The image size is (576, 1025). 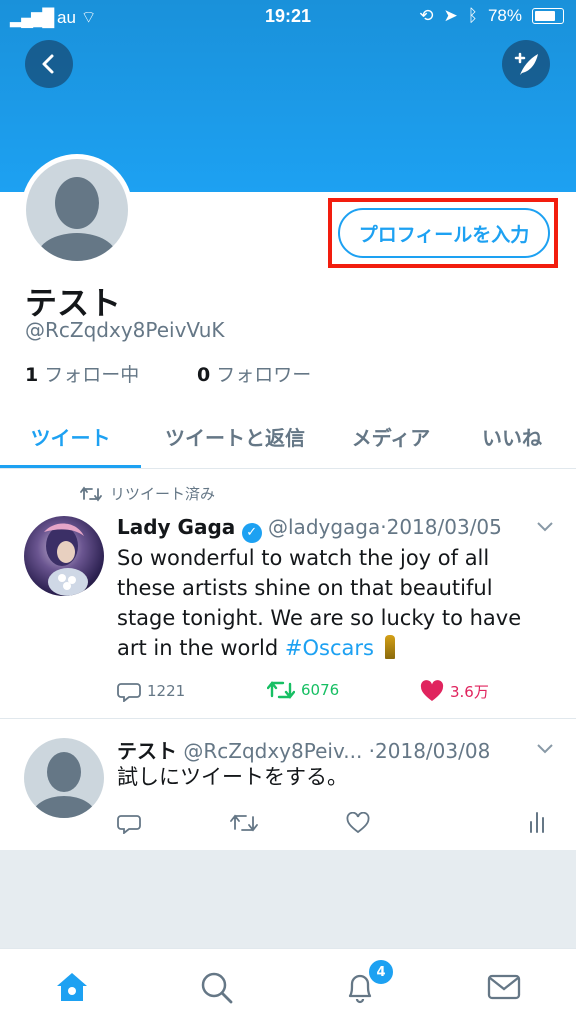 I want to click on tweet-header: Lady Gaga ✓ @ladygaga·2018/03/05, so click(x=309, y=529).